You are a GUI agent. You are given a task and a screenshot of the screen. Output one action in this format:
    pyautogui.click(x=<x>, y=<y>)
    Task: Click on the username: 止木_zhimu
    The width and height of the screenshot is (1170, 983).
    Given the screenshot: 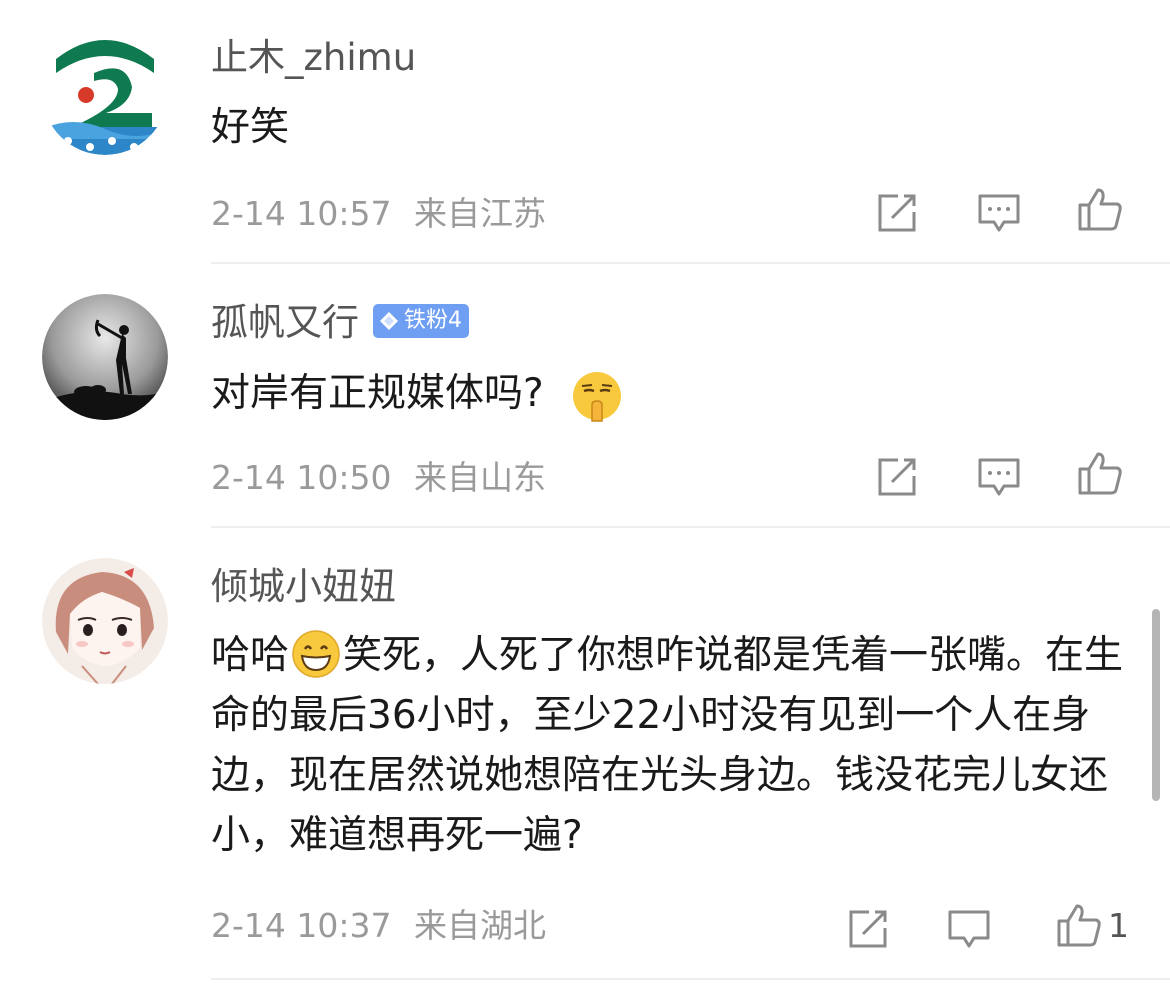 What is the action you would take?
    pyautogui.click(x=313, y=58)
    